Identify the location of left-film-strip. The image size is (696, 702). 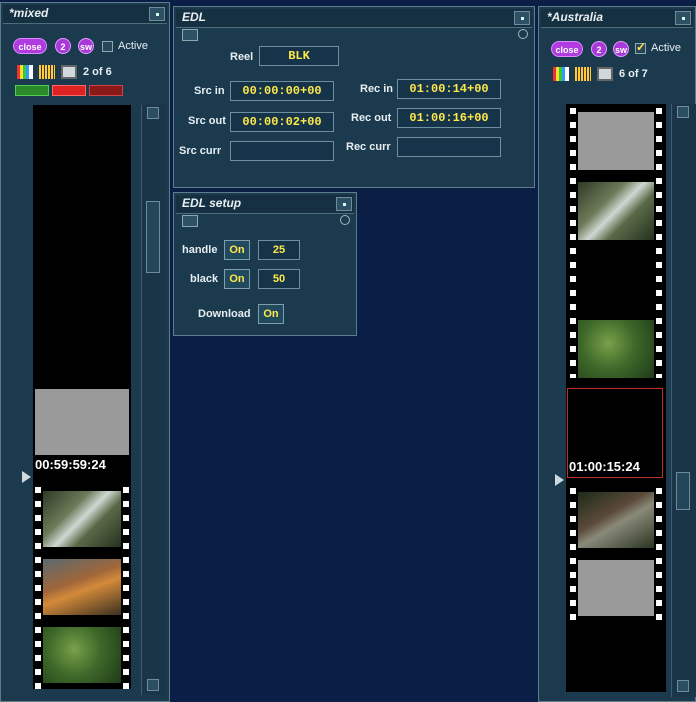
(82, 588).